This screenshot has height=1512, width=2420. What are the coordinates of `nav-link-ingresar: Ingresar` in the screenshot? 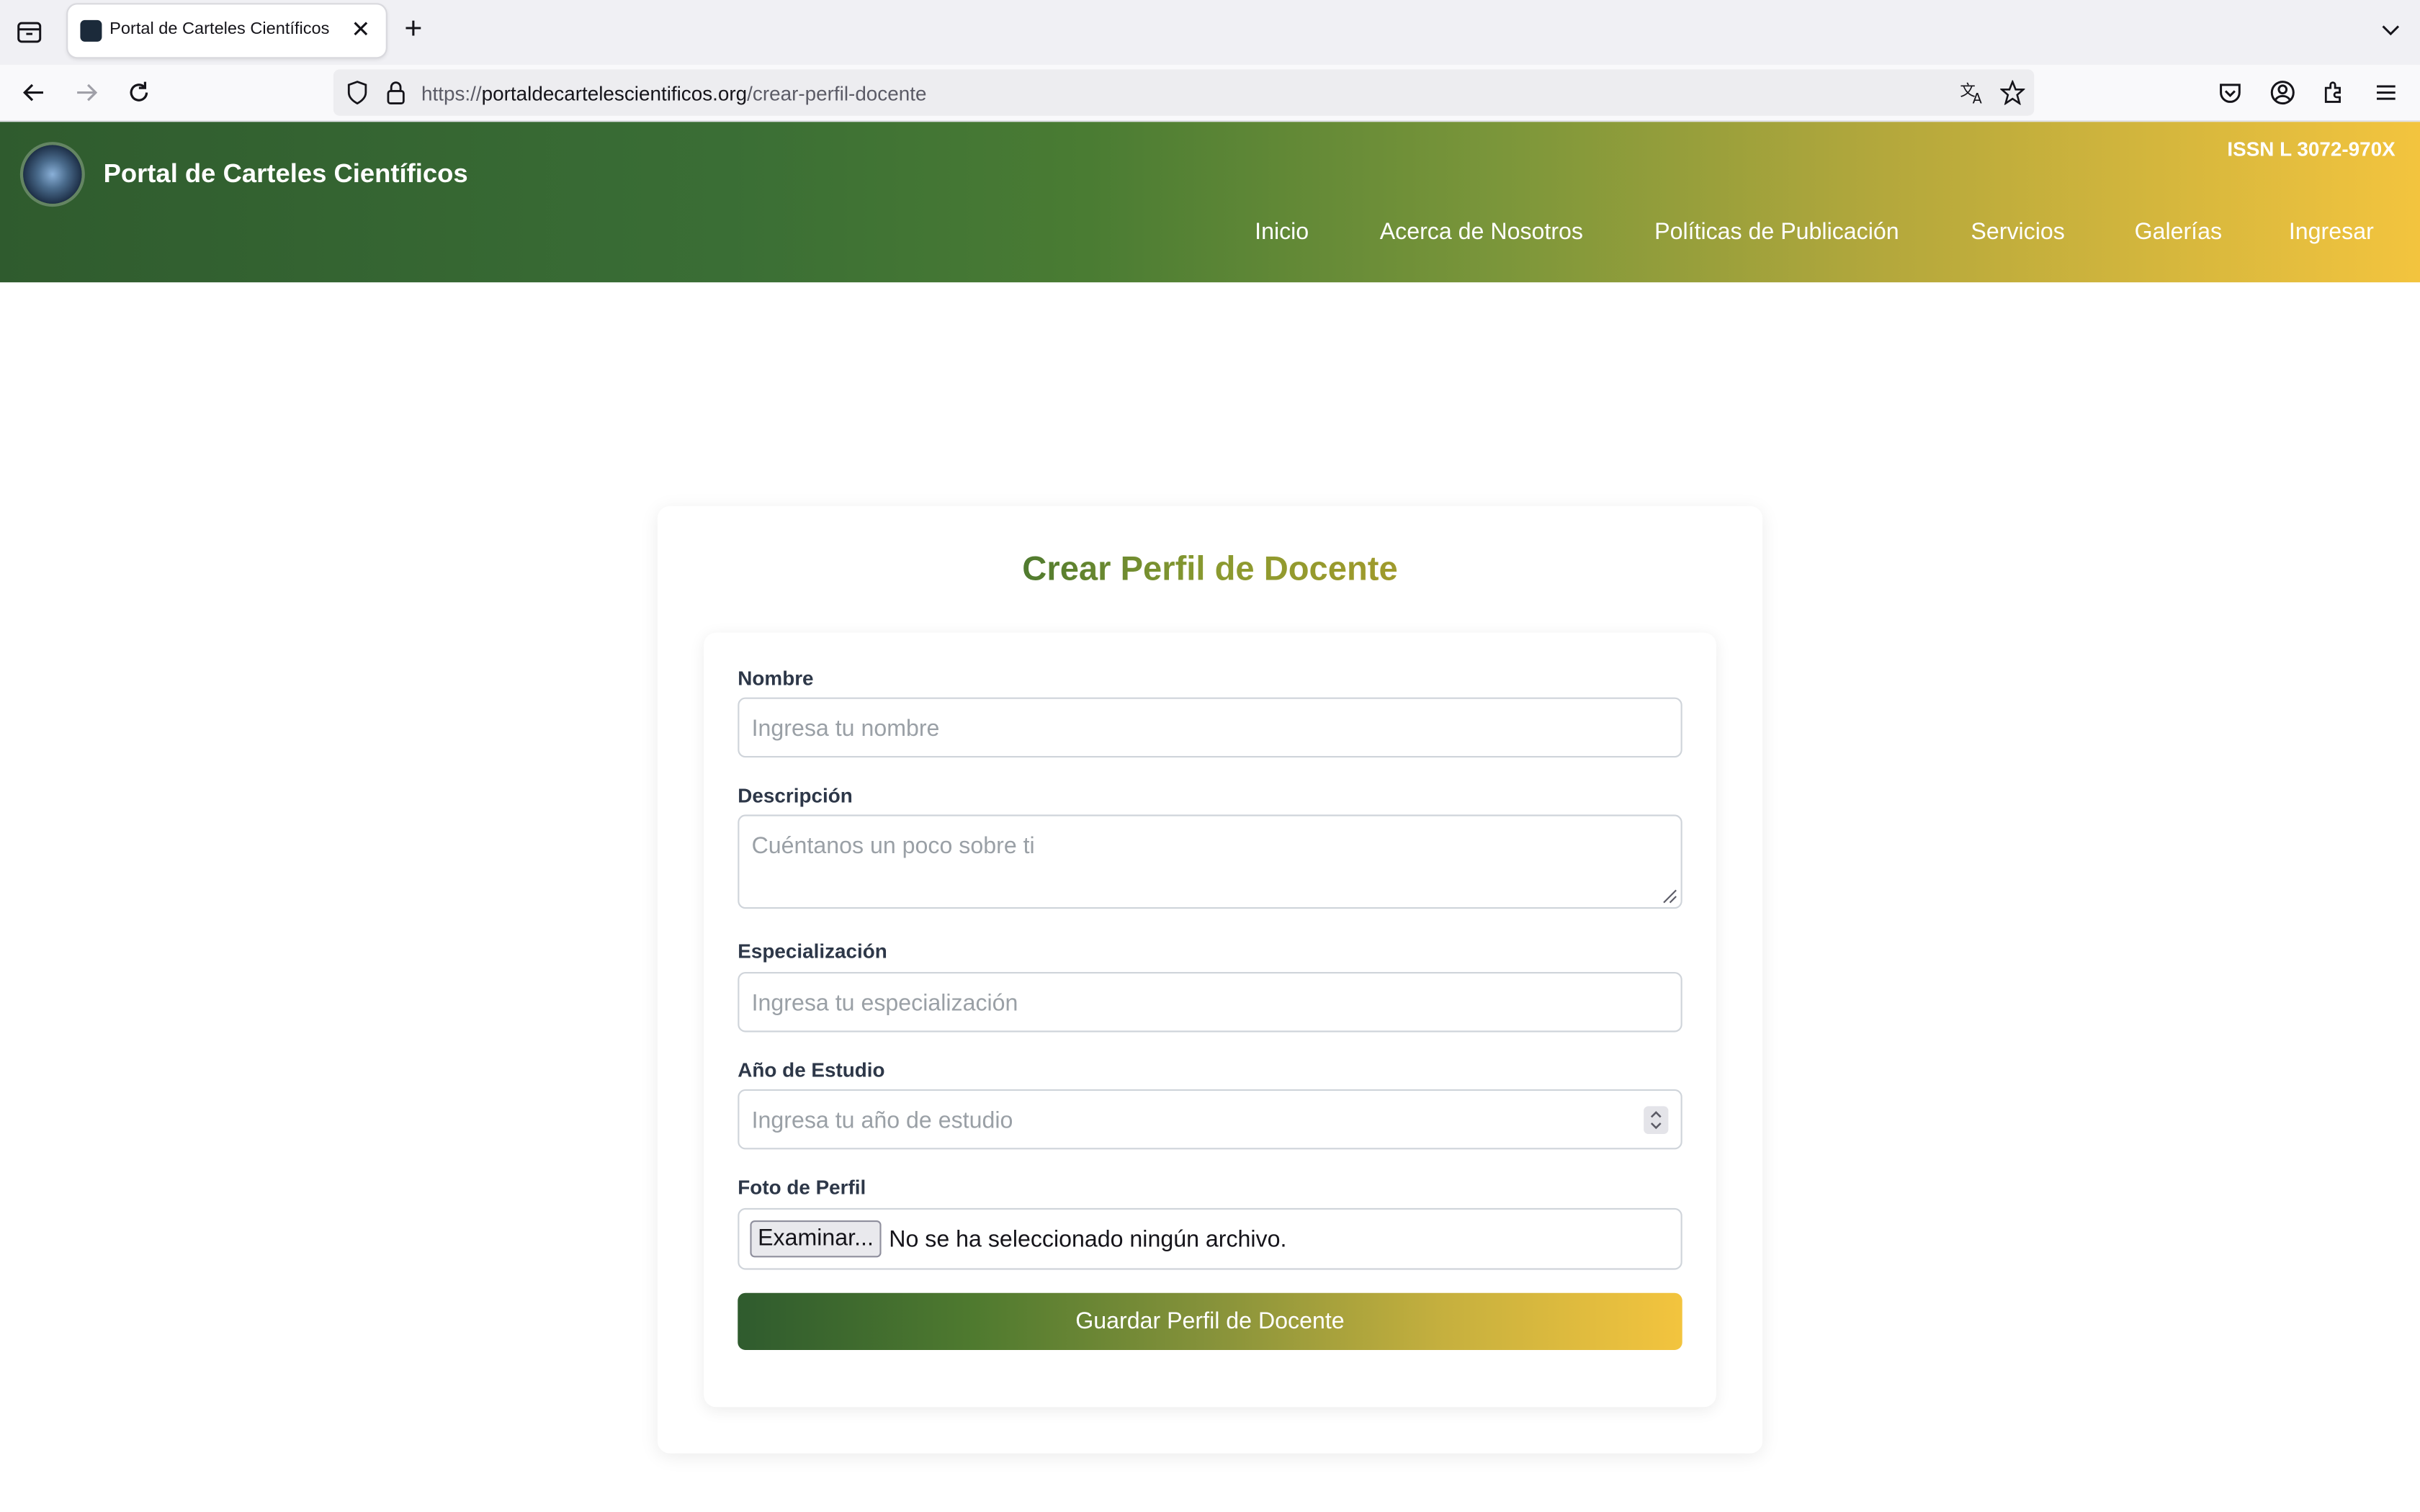 It's located at (2331, 232).